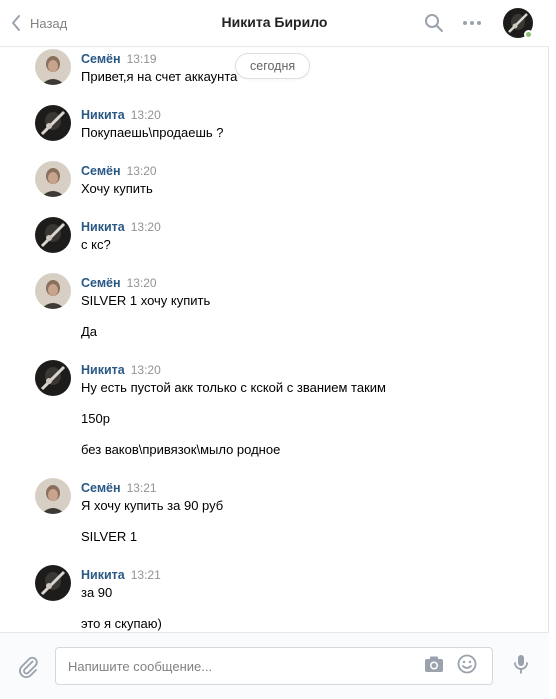 The width and height of the screenshot is (556, 699). What do you see at coordinates (434, 664) in the screenshot?
I see `camera-icon` at bounding box center [434, 664].